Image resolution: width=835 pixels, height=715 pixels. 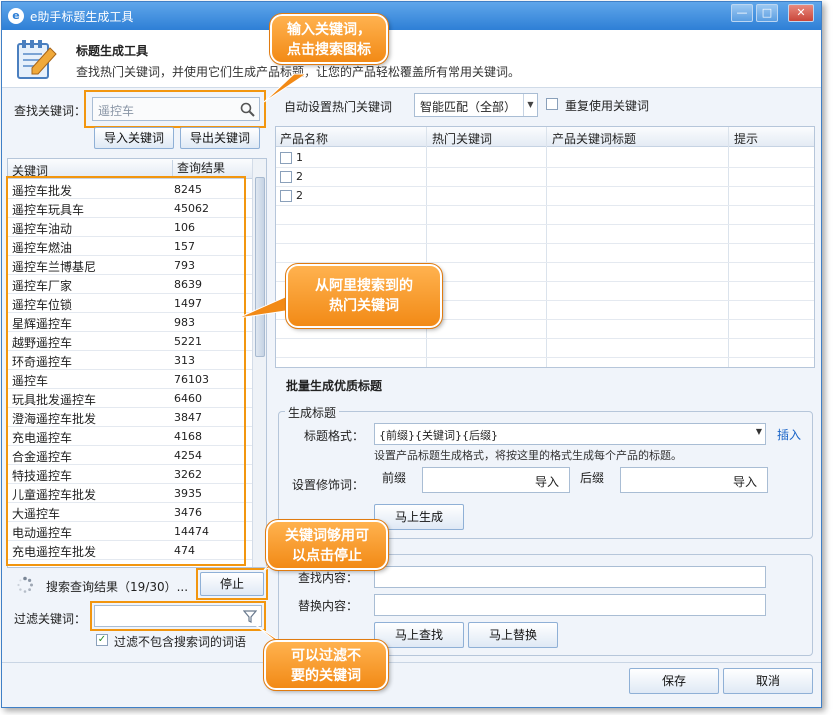 I want to click on callout-pointers, so click(x=272, y=364).